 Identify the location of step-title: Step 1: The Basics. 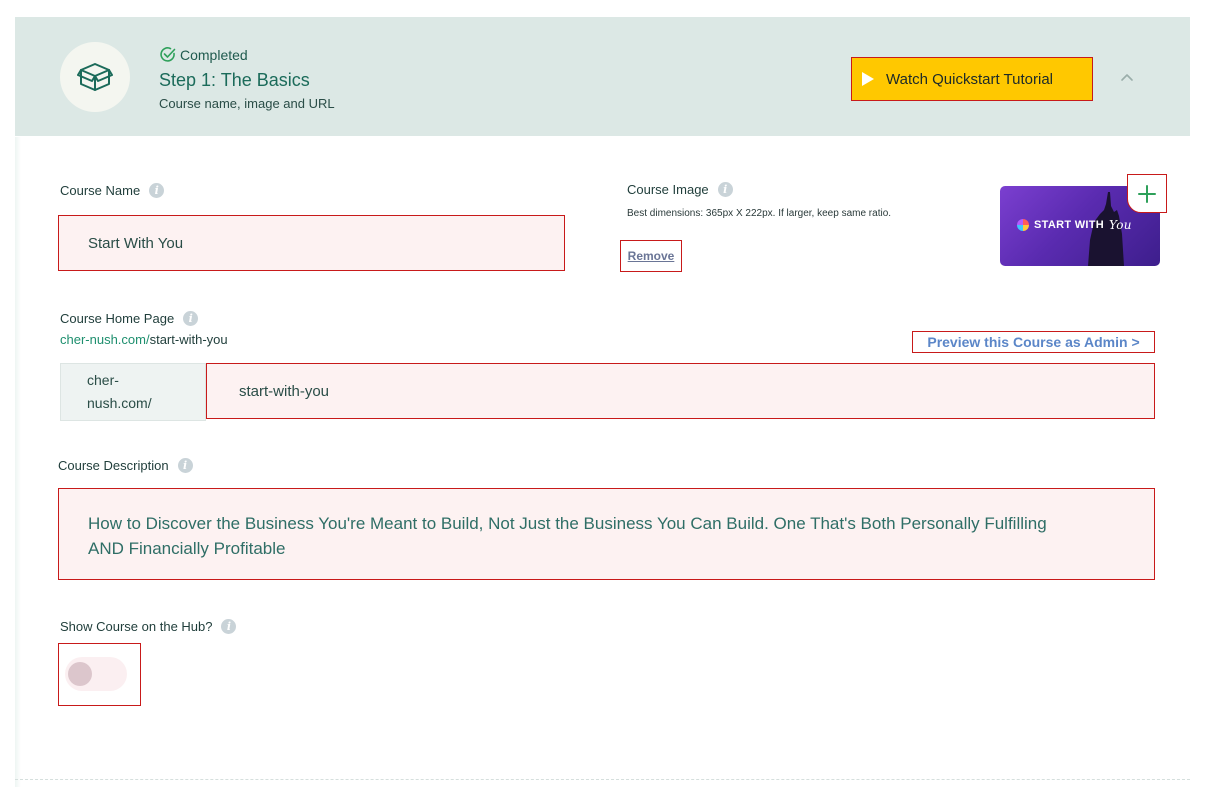
(234, 80).